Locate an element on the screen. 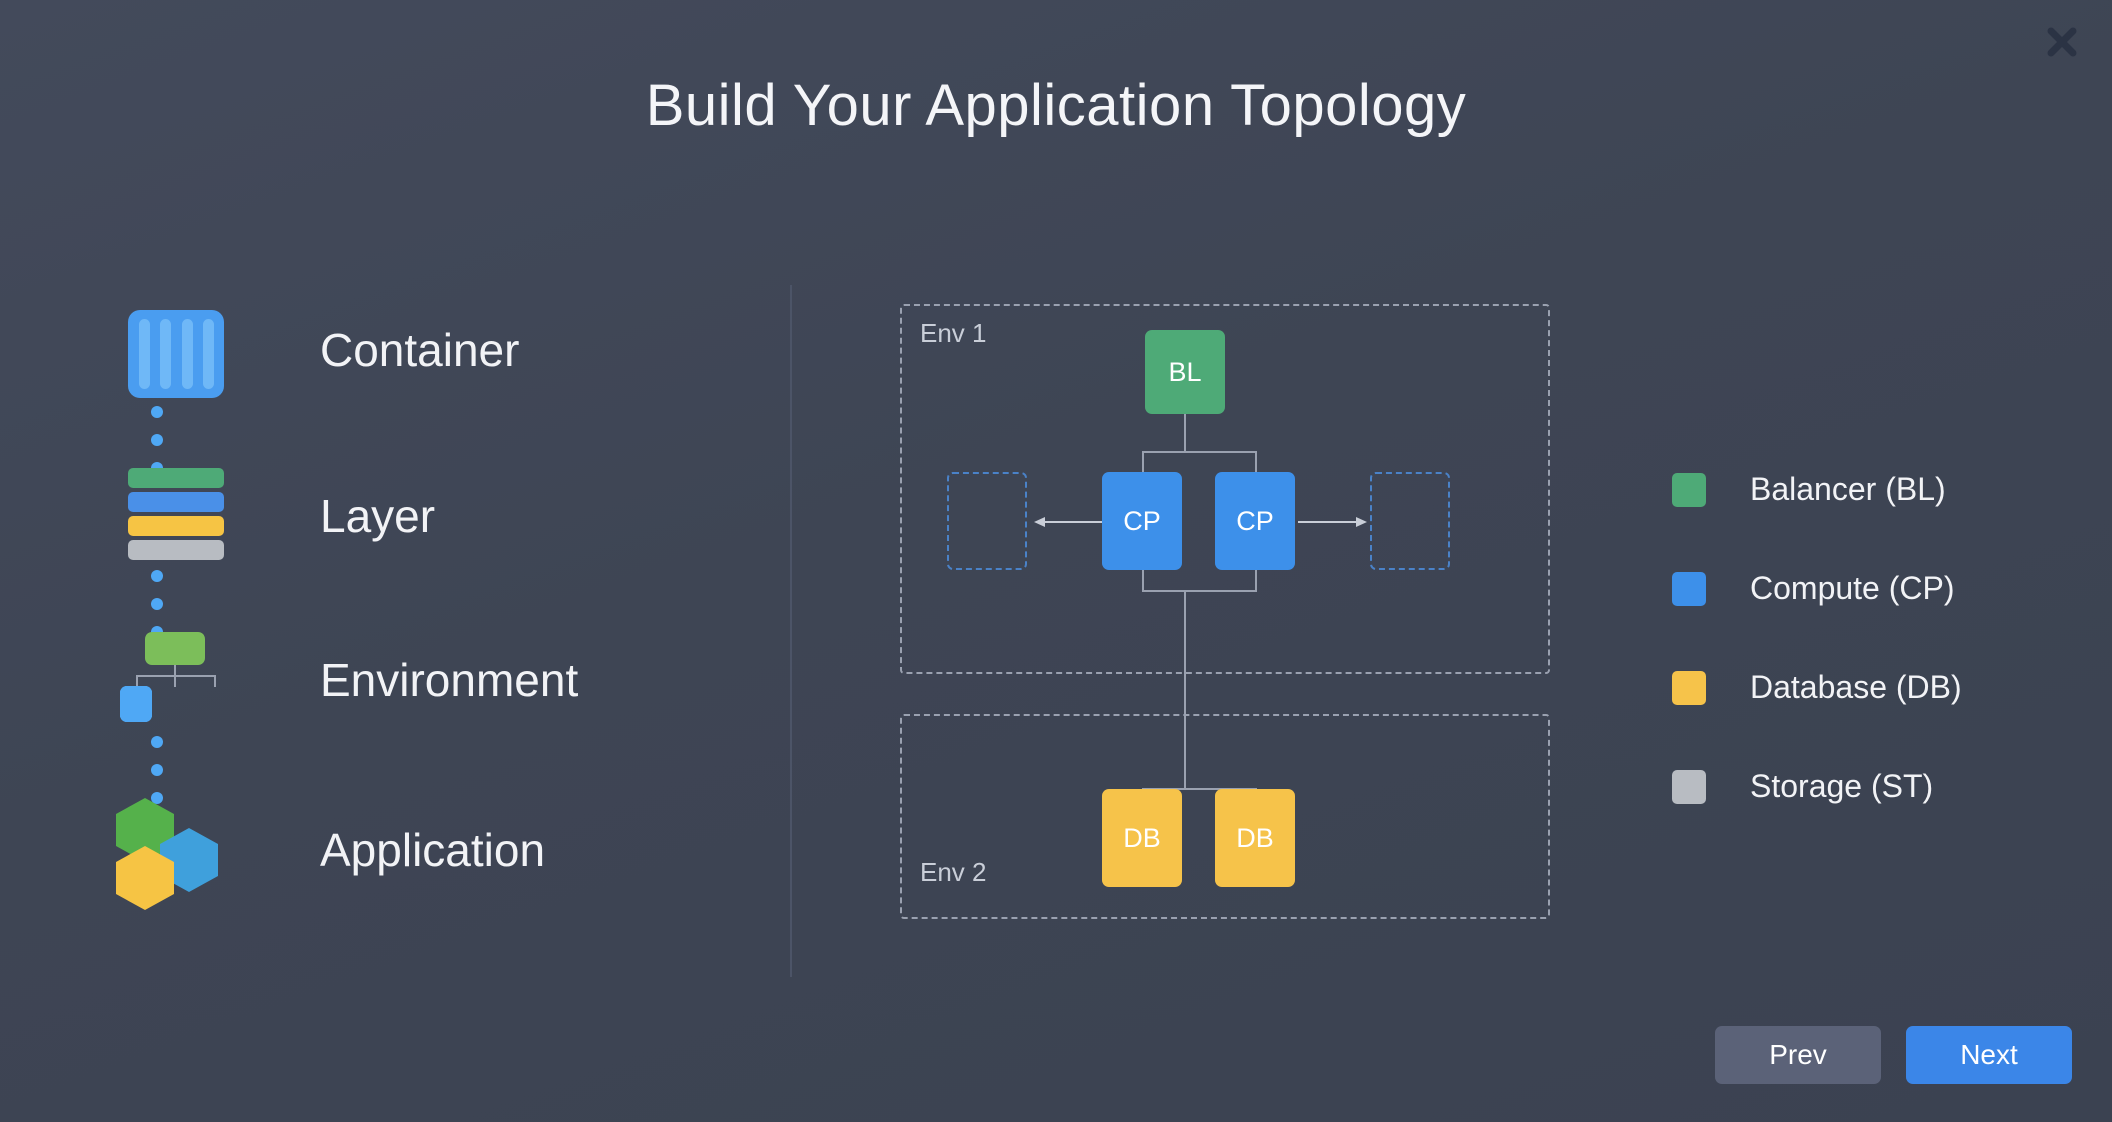 This screenshot has height=1122, width=2112. page-title: Build Your Application Topology is located at coordinates (1056, 105).